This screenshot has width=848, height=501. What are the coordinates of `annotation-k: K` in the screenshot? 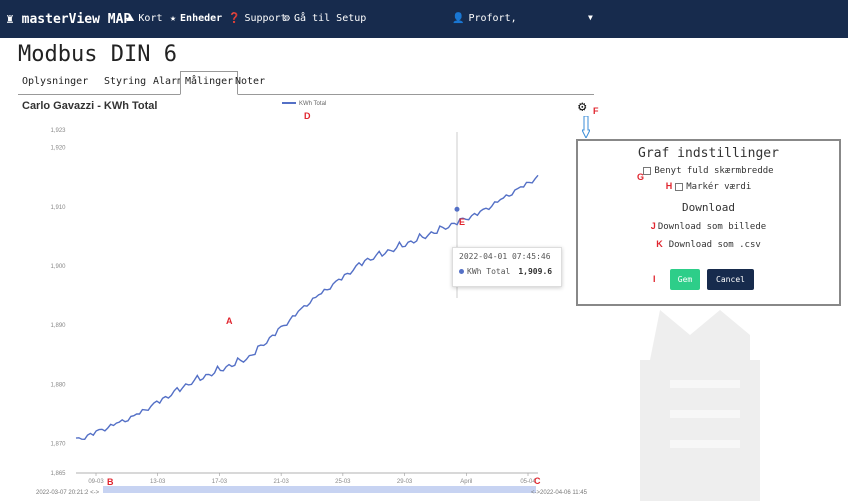 It's located at (659, 244).